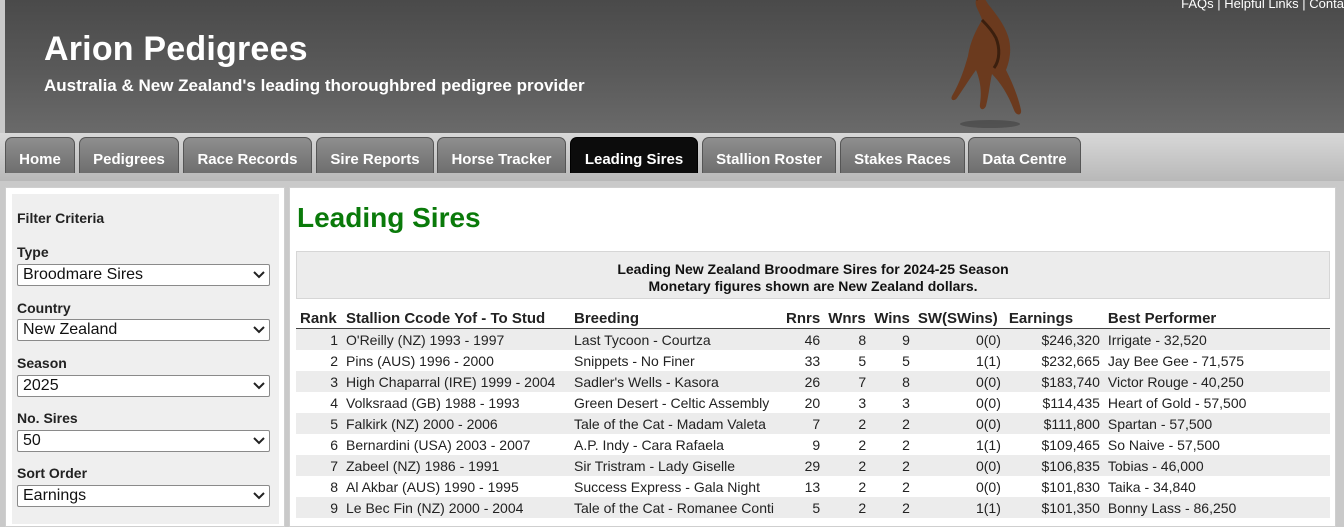 This screenshot has height=527, width=1344. I want to click on stallion-cell: Falkirk (NZ) 2000 - 2006, so click(456, 423).